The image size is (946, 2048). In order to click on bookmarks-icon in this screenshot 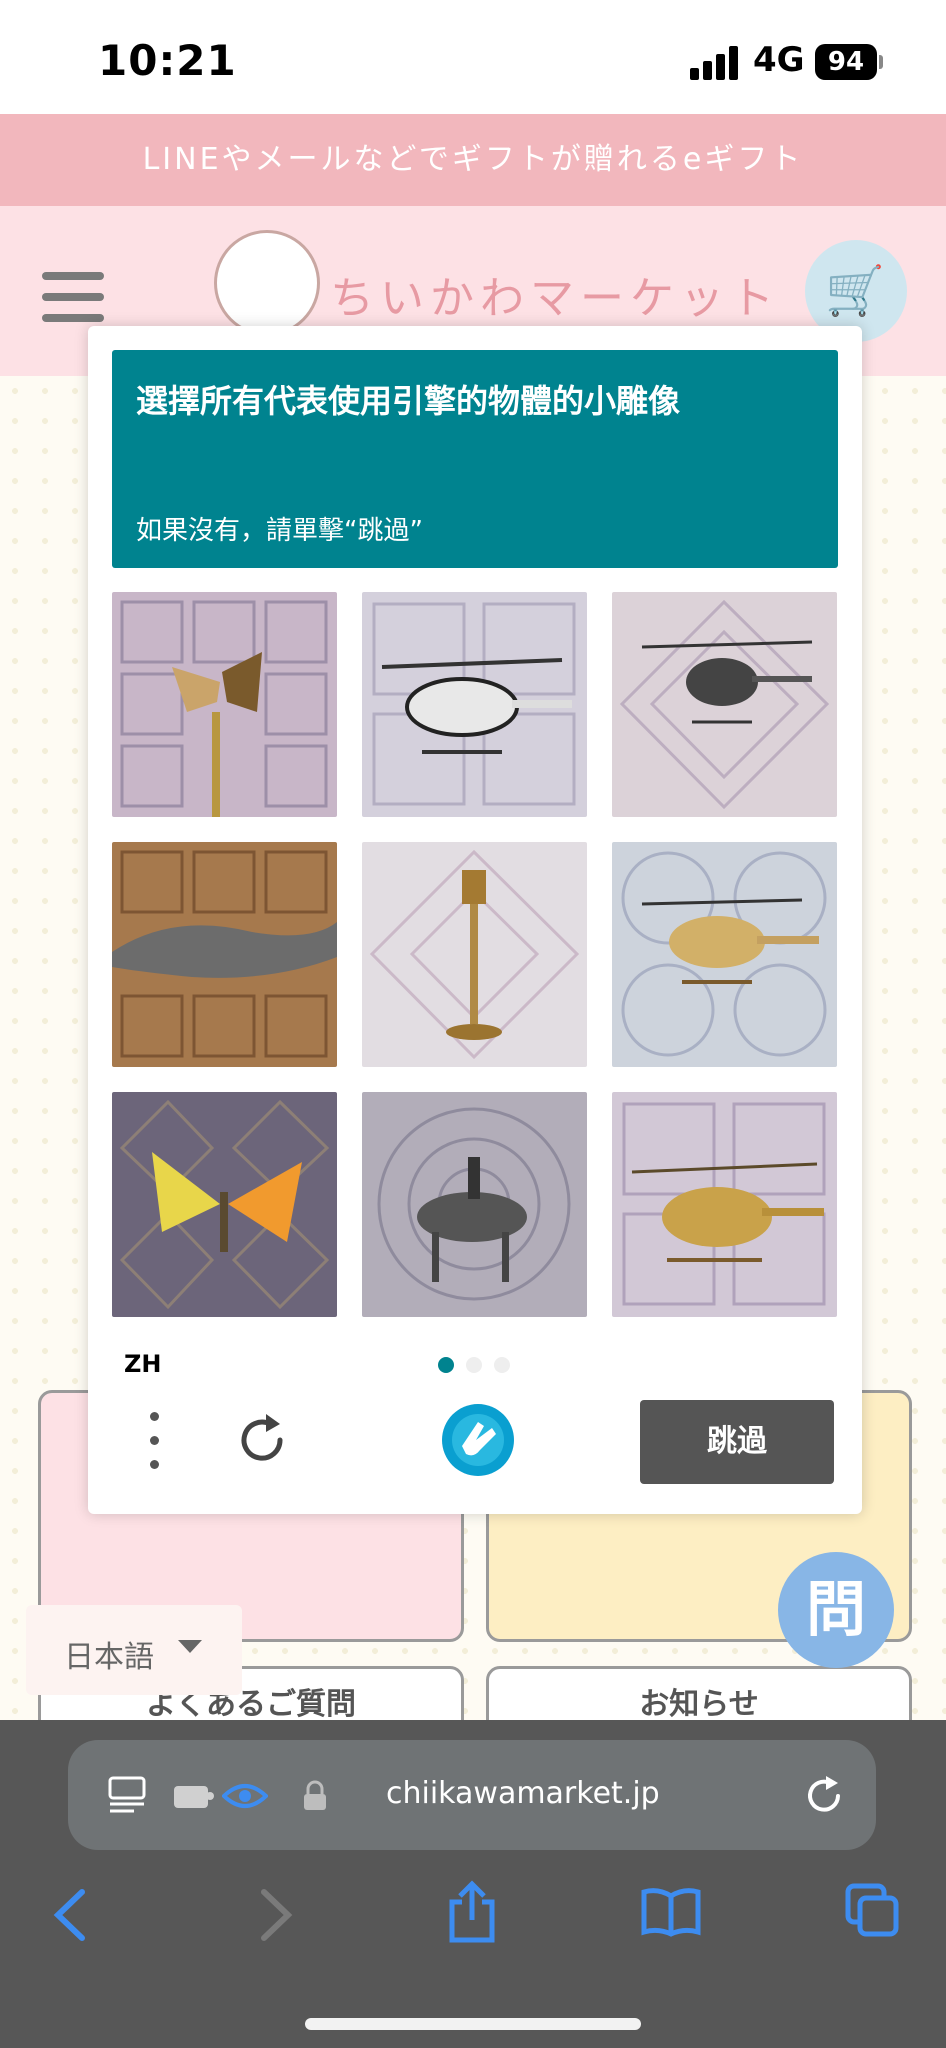, I will do `click(671, 1912)`.